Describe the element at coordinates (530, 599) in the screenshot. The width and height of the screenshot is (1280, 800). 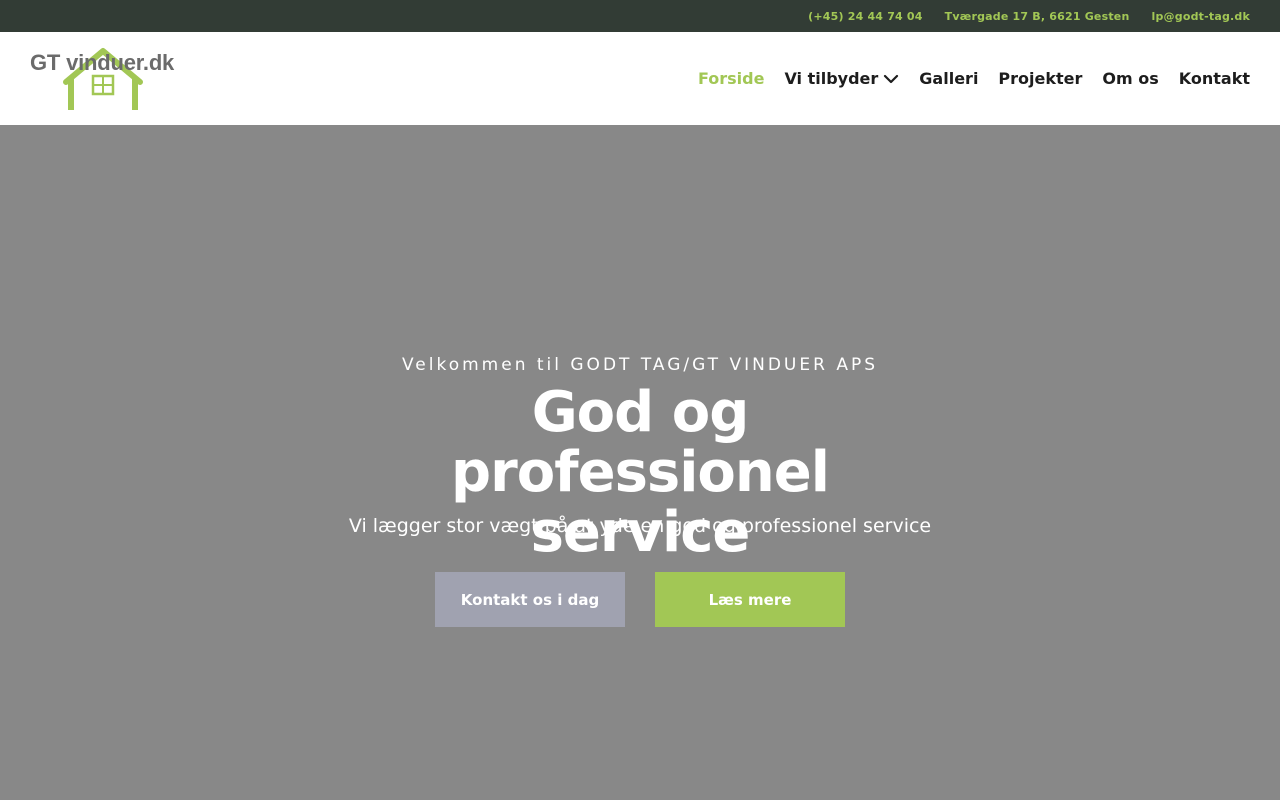
I see `contact-button: Kontakt os i dag` at that location.